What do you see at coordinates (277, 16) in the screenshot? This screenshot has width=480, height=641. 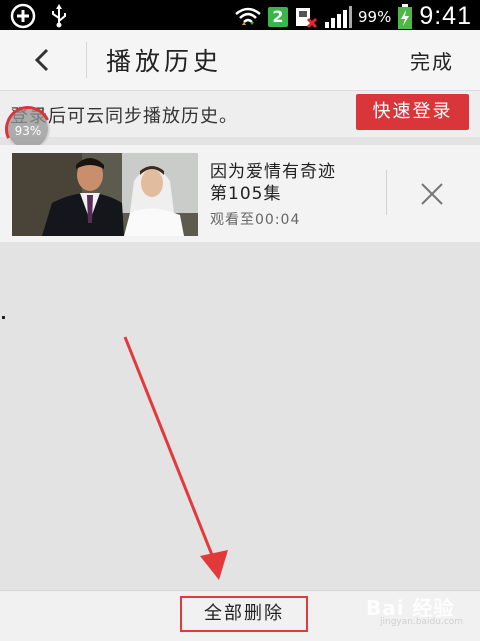 I see `notification-badge: 2` at bounding box center [277, 16].